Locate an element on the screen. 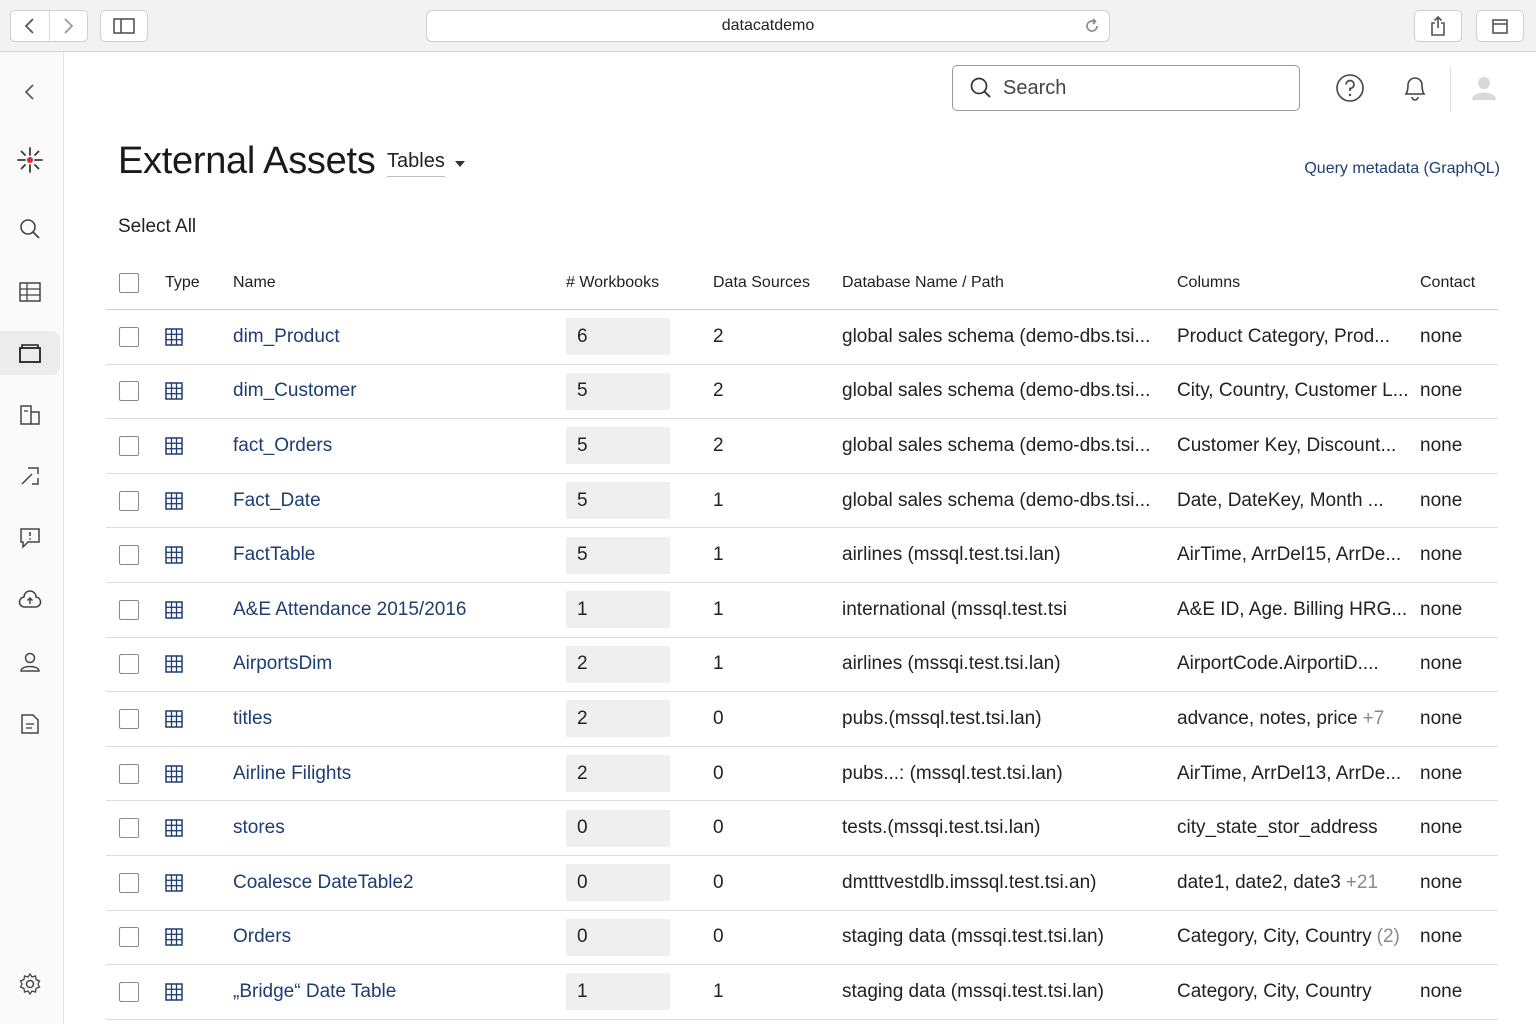 Image resolution: width=1536 pixels, height=1024 pixels. col-header-columns: Columns is located at coordinates (1295, 282).